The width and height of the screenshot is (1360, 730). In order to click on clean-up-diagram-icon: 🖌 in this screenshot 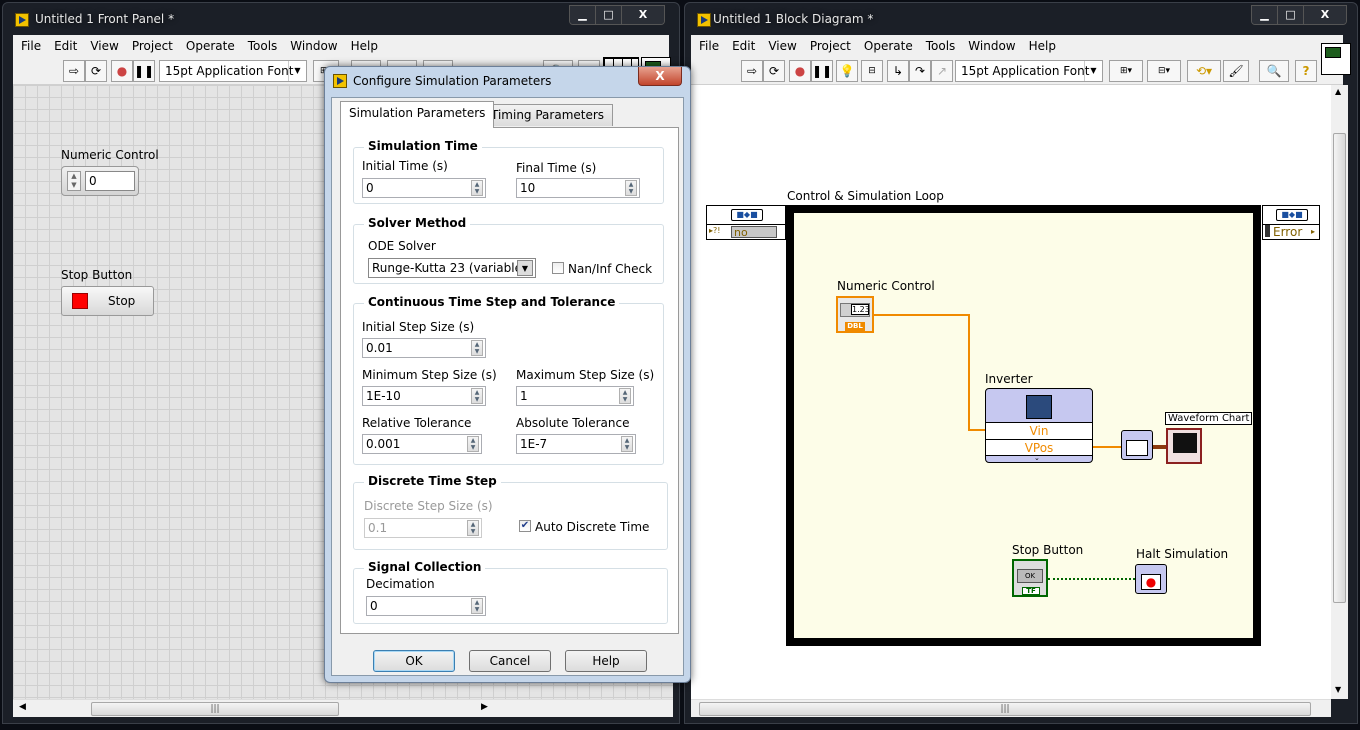, I will do `click(1236, 71)`.